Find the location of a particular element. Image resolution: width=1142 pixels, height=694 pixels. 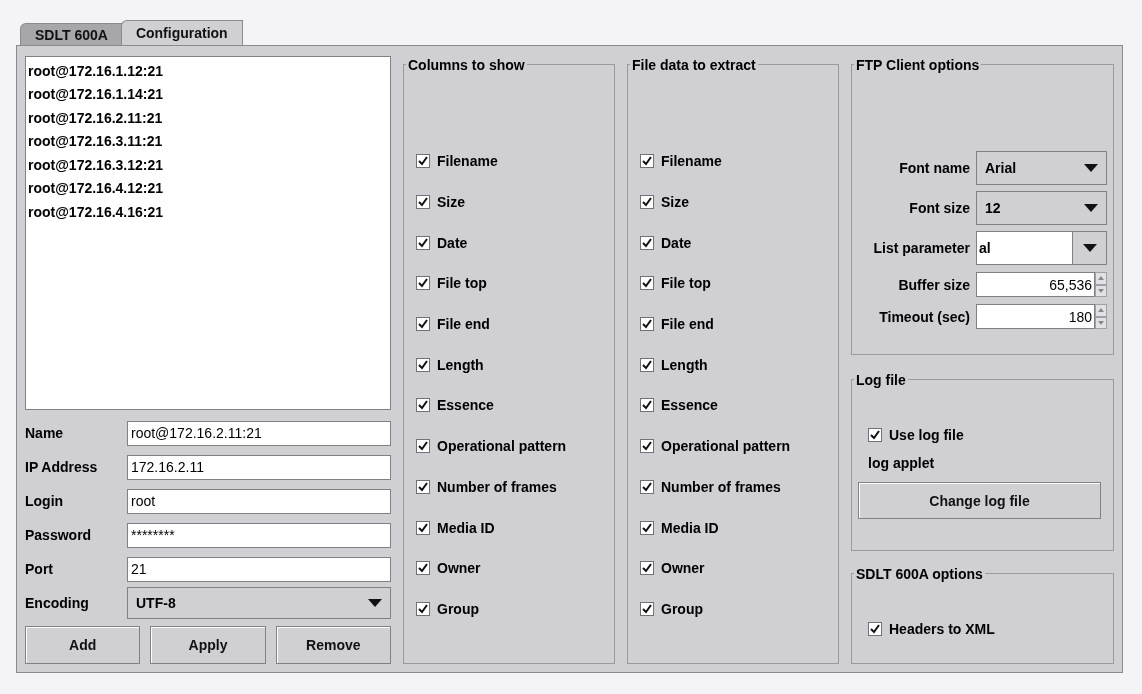

field-label: Buffer size is located at coordinates (934, 284).